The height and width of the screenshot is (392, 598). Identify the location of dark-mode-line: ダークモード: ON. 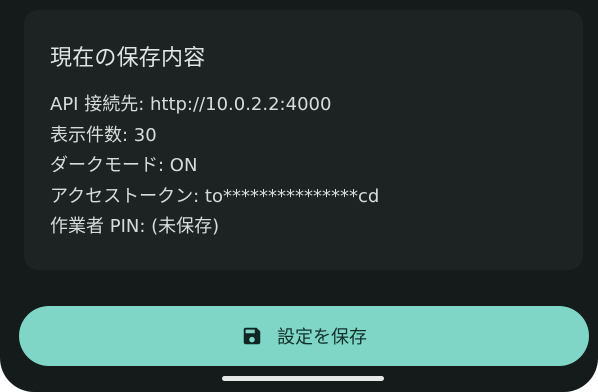
(124, 165).